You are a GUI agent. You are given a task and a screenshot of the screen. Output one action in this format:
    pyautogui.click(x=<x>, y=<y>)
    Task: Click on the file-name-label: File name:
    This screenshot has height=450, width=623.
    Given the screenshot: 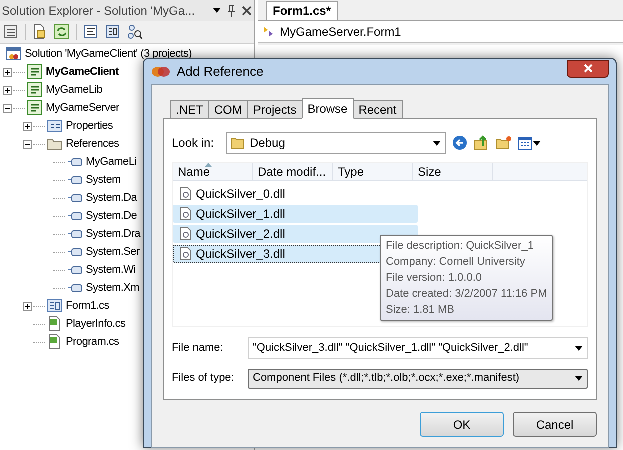 What is the action you would take?
    pyautogui.click(x=198, y=348)
    